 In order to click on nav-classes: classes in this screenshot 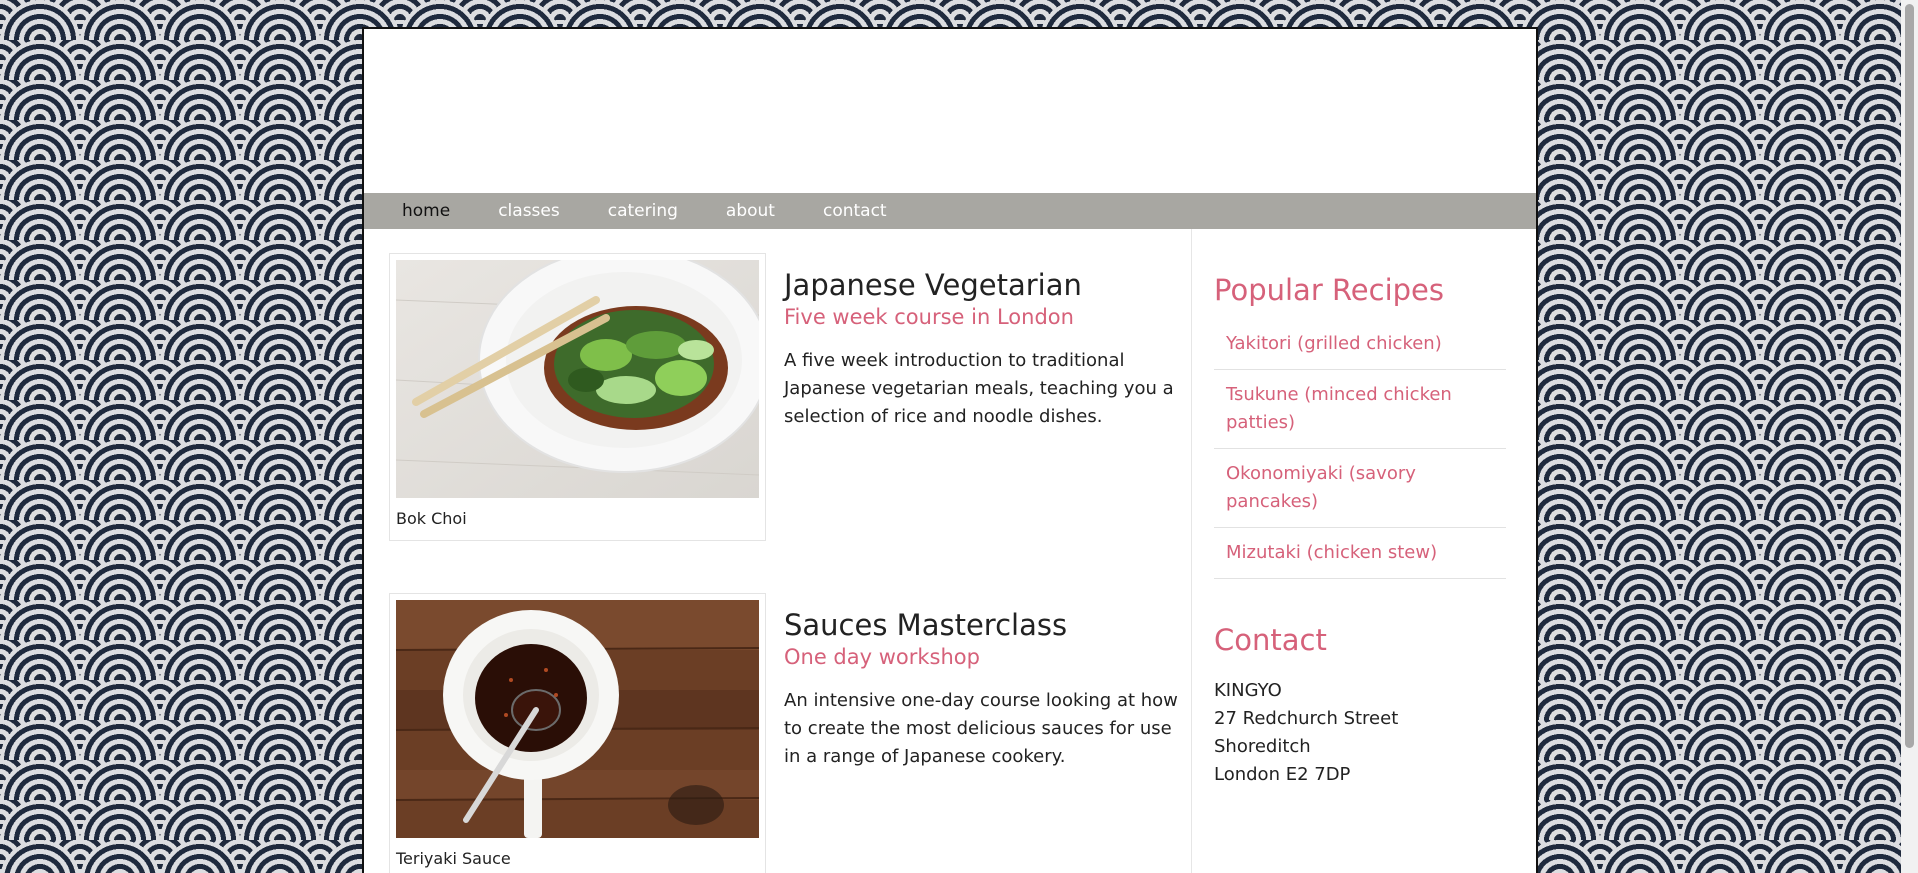, I will do `click(529, 211)`.